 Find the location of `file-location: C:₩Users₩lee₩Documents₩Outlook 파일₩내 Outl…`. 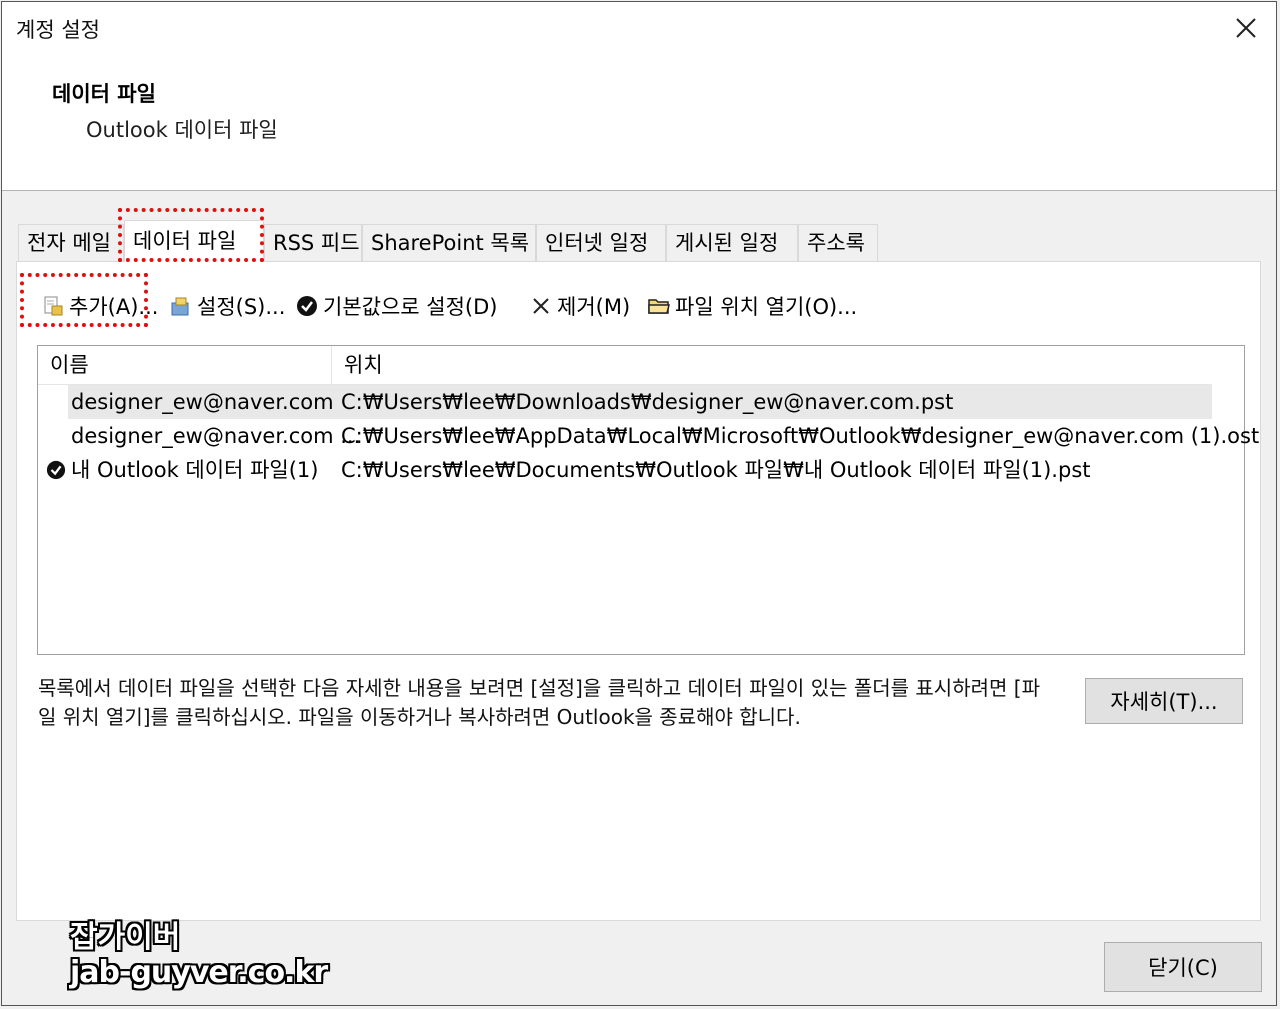

file-location: C:₩Users₩lee₩Documents₩Outlook 파일₩내 Outl… is located at coordinates (716, 470).